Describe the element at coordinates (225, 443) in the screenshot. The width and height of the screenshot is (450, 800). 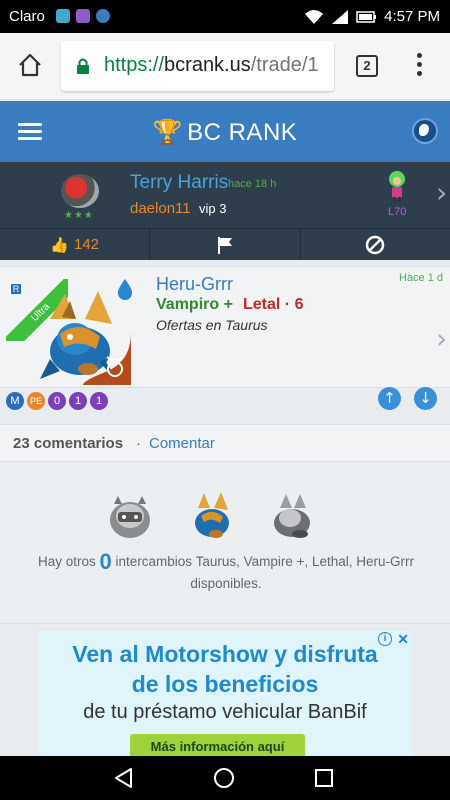
I see `comments-bar: 23 comentarios · Comentar` at that location.